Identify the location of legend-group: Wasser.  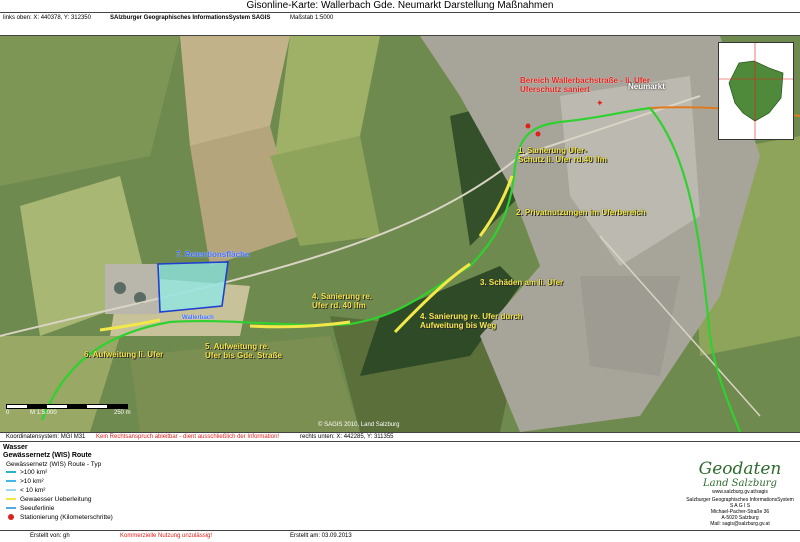
(15, 447).